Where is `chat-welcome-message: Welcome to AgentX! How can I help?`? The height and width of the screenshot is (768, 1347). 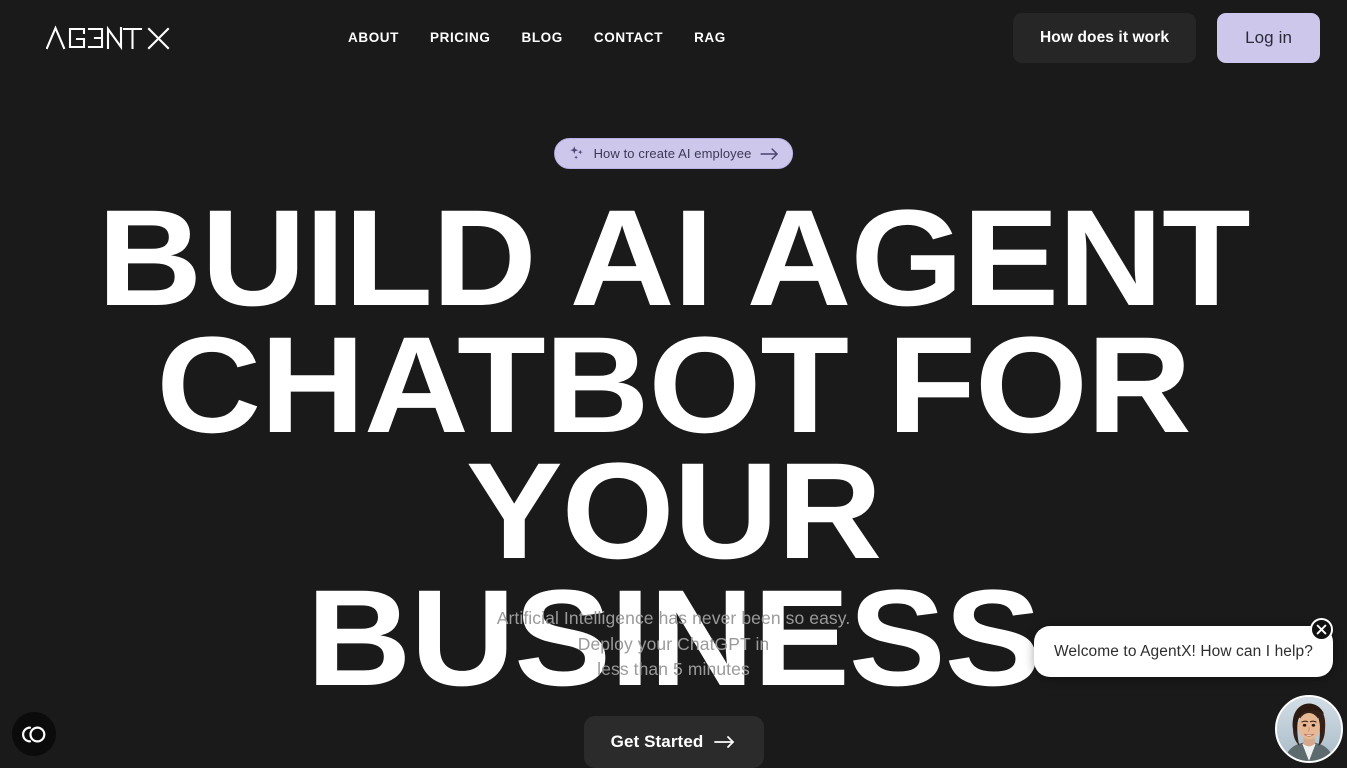
chat-welcome-message: Welcome to AgentX! How can I help? is located at coordinates (1183, 651).